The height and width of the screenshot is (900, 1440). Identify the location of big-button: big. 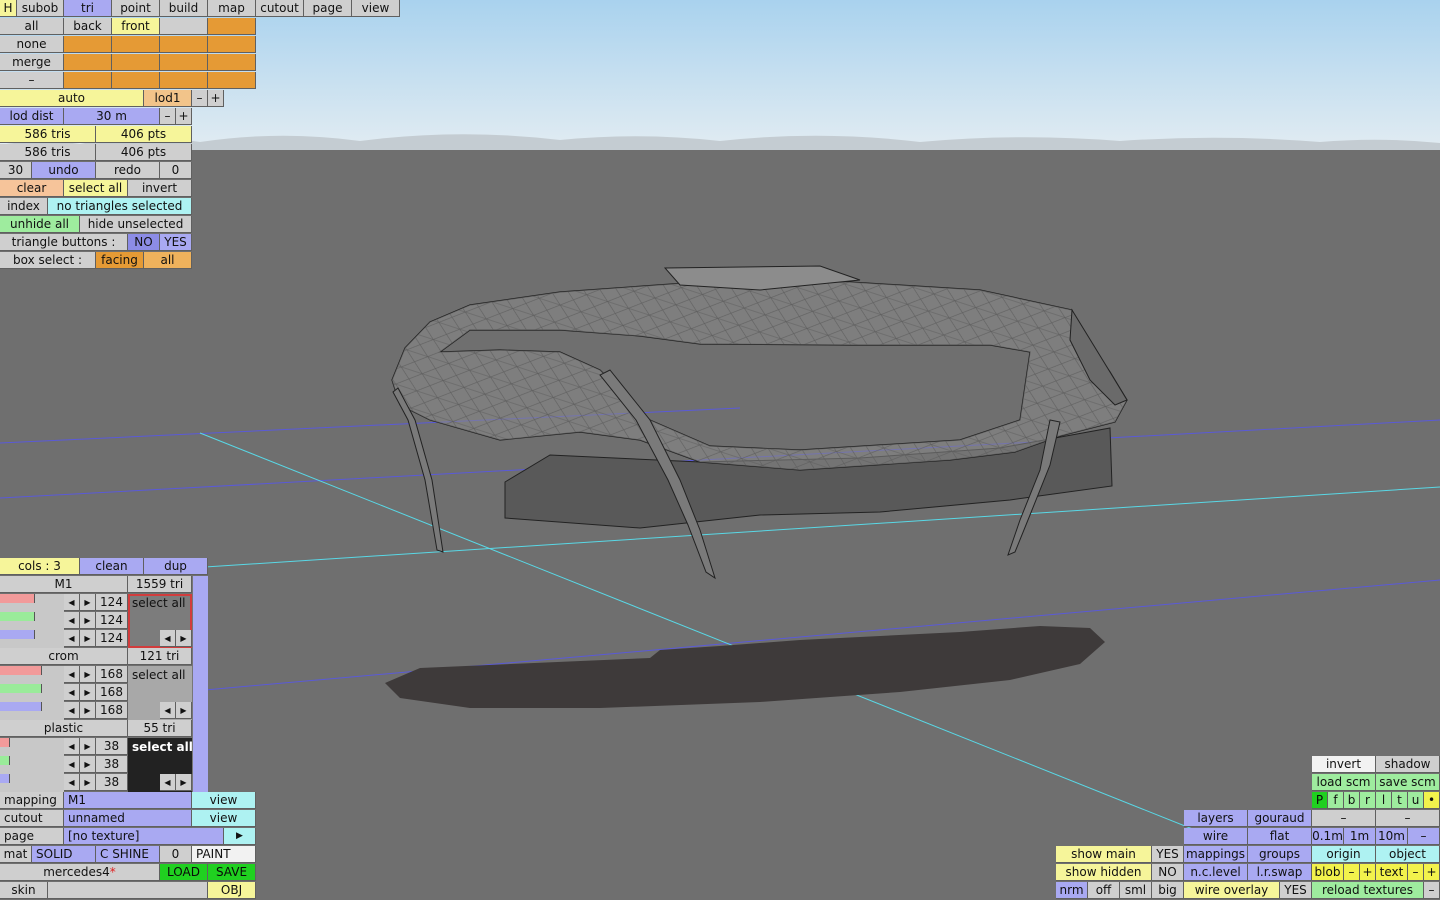
(1168, 890).